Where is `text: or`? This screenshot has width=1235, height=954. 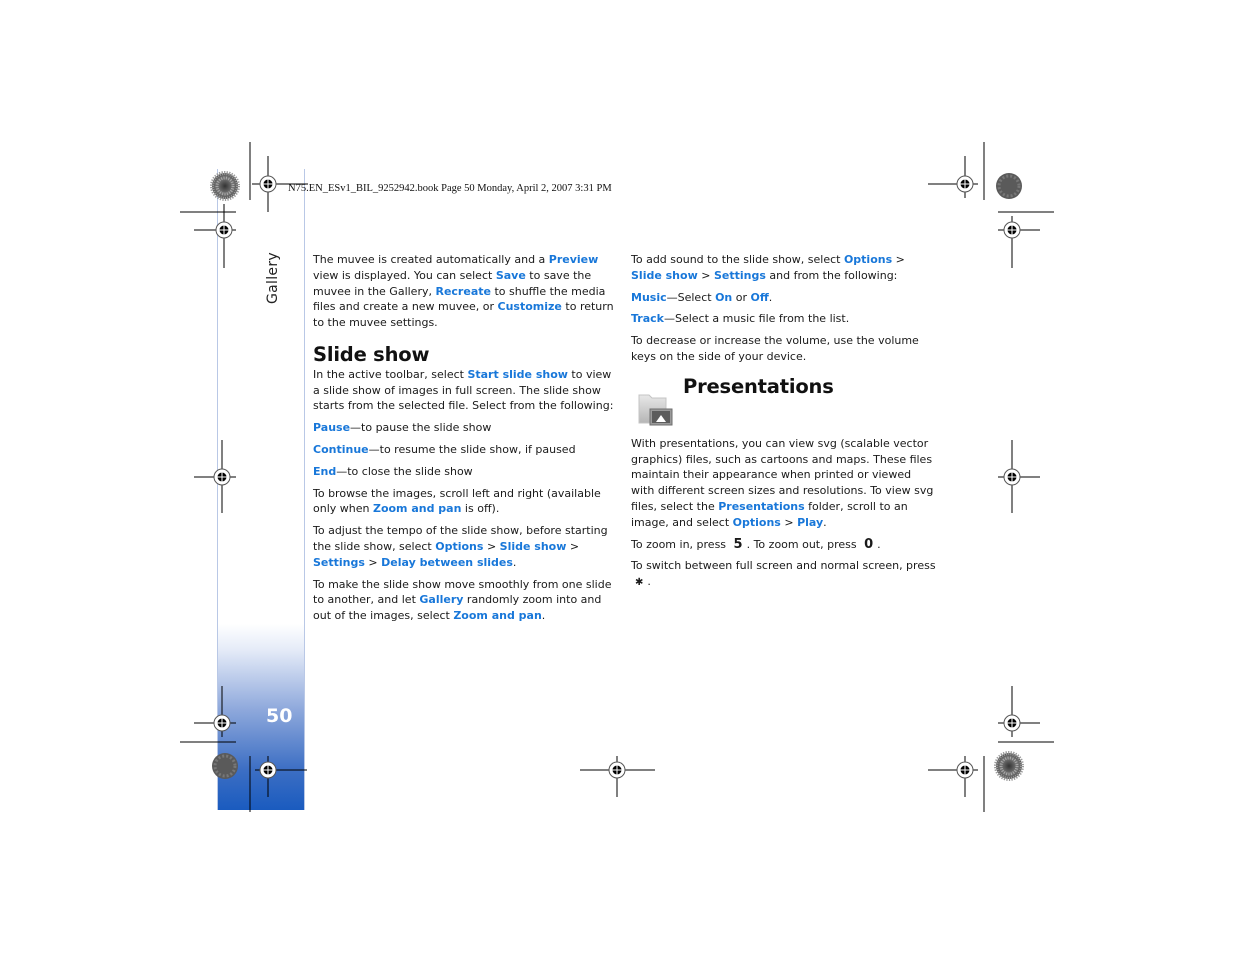 text: or is located at coordinates (741, 297).